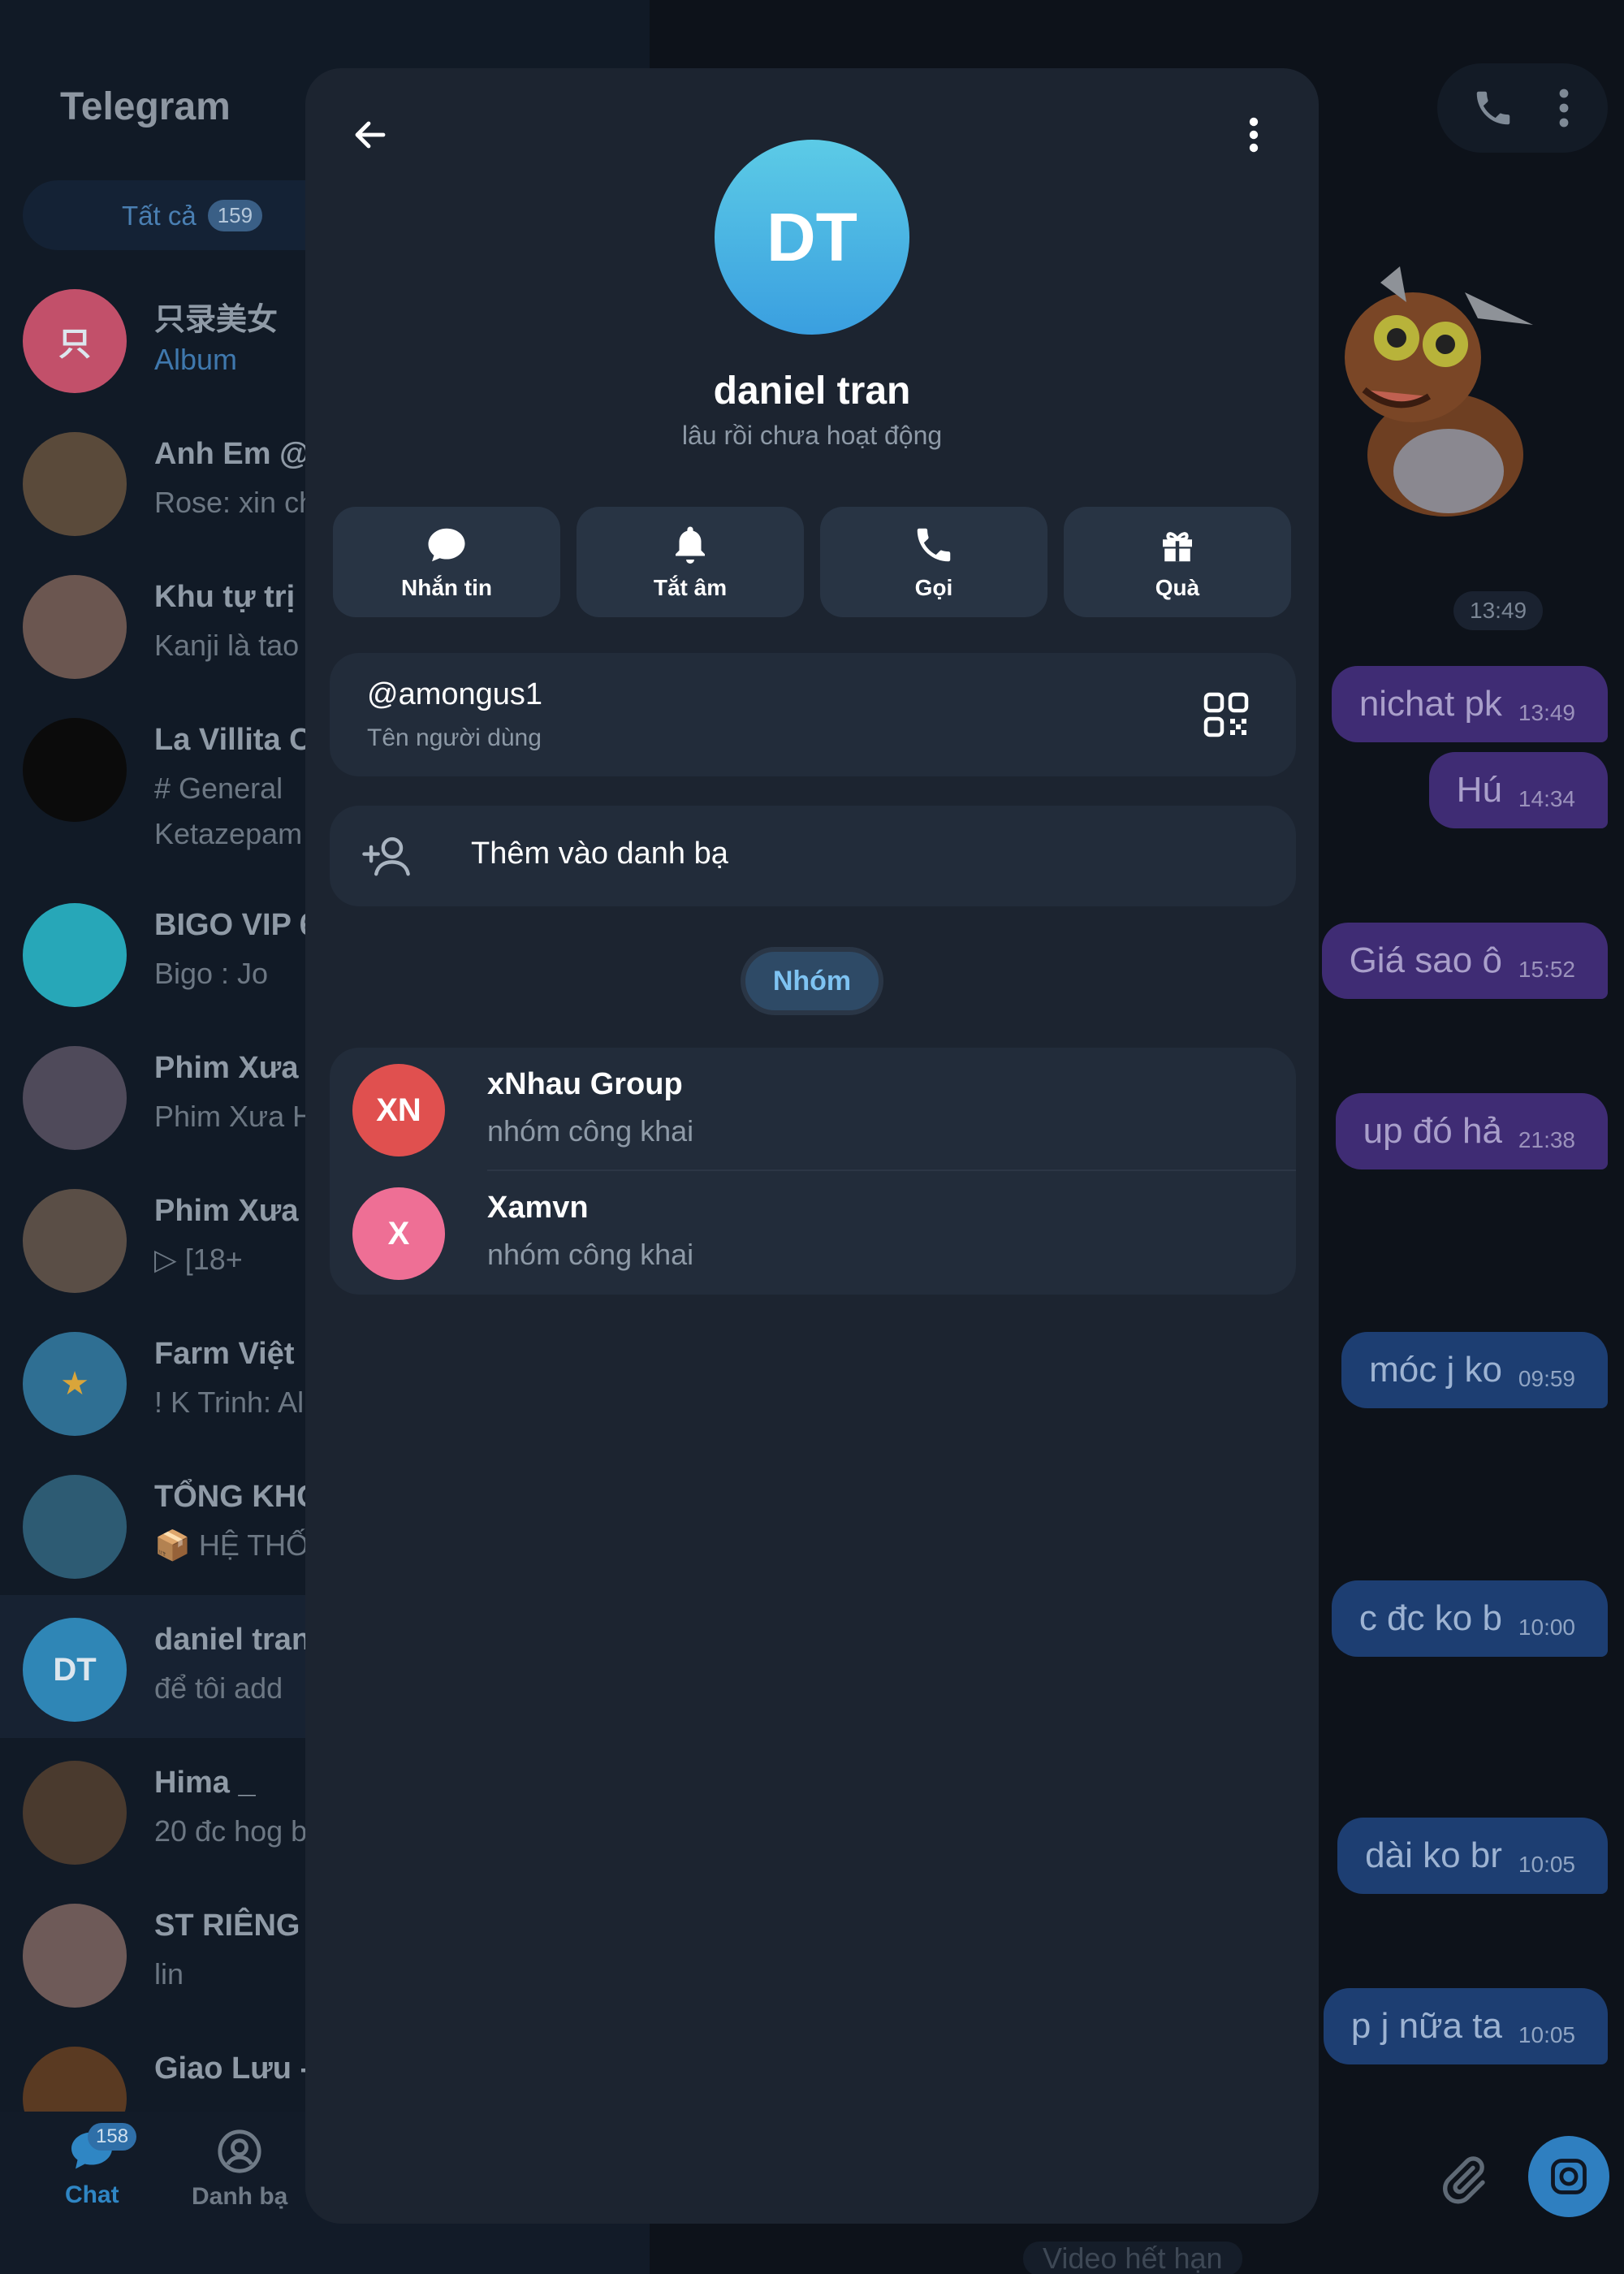 The width and height of the screenshot is (1624, 2274). What do you see at coordinates (1547, 970) in the screenshot?
I see `message-time: 15:52` at bounding box center [1547, 970].